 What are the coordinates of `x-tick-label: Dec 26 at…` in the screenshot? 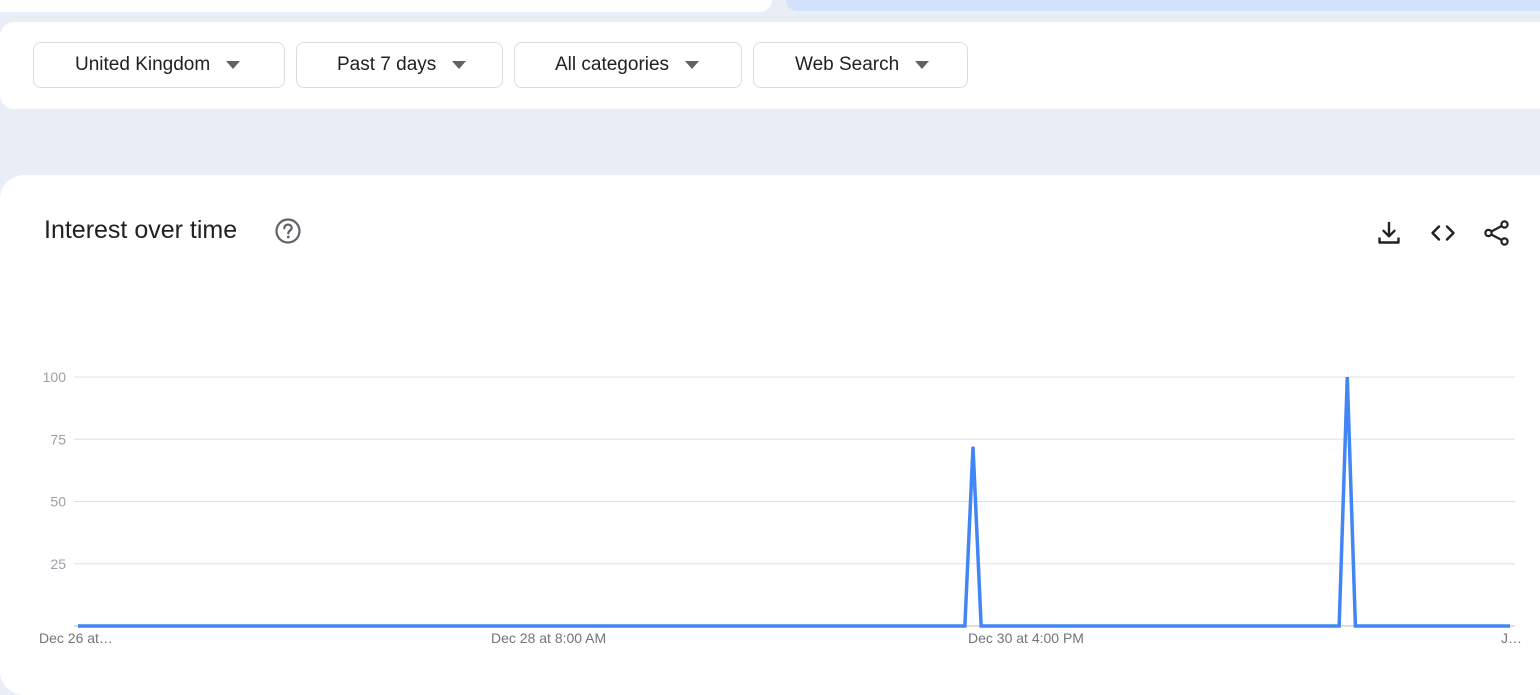 It's located at (76, 638).